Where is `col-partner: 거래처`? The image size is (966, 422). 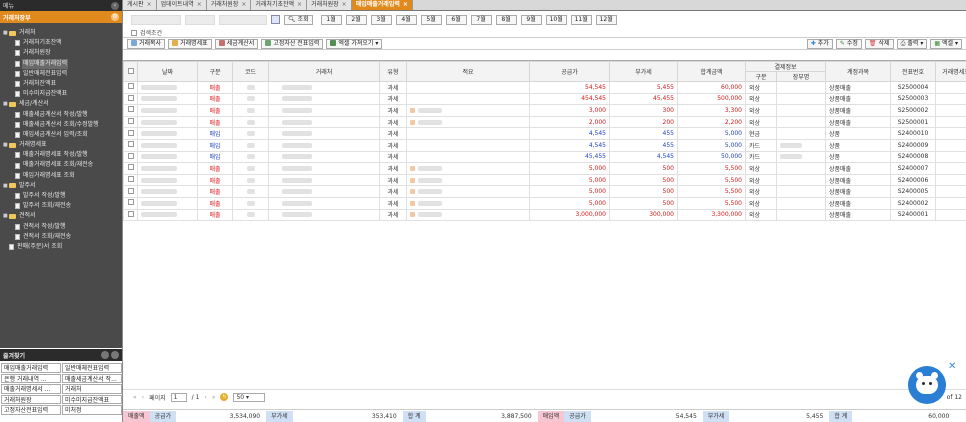 col-partner: 거래처 is located at coordinates (324, 71).